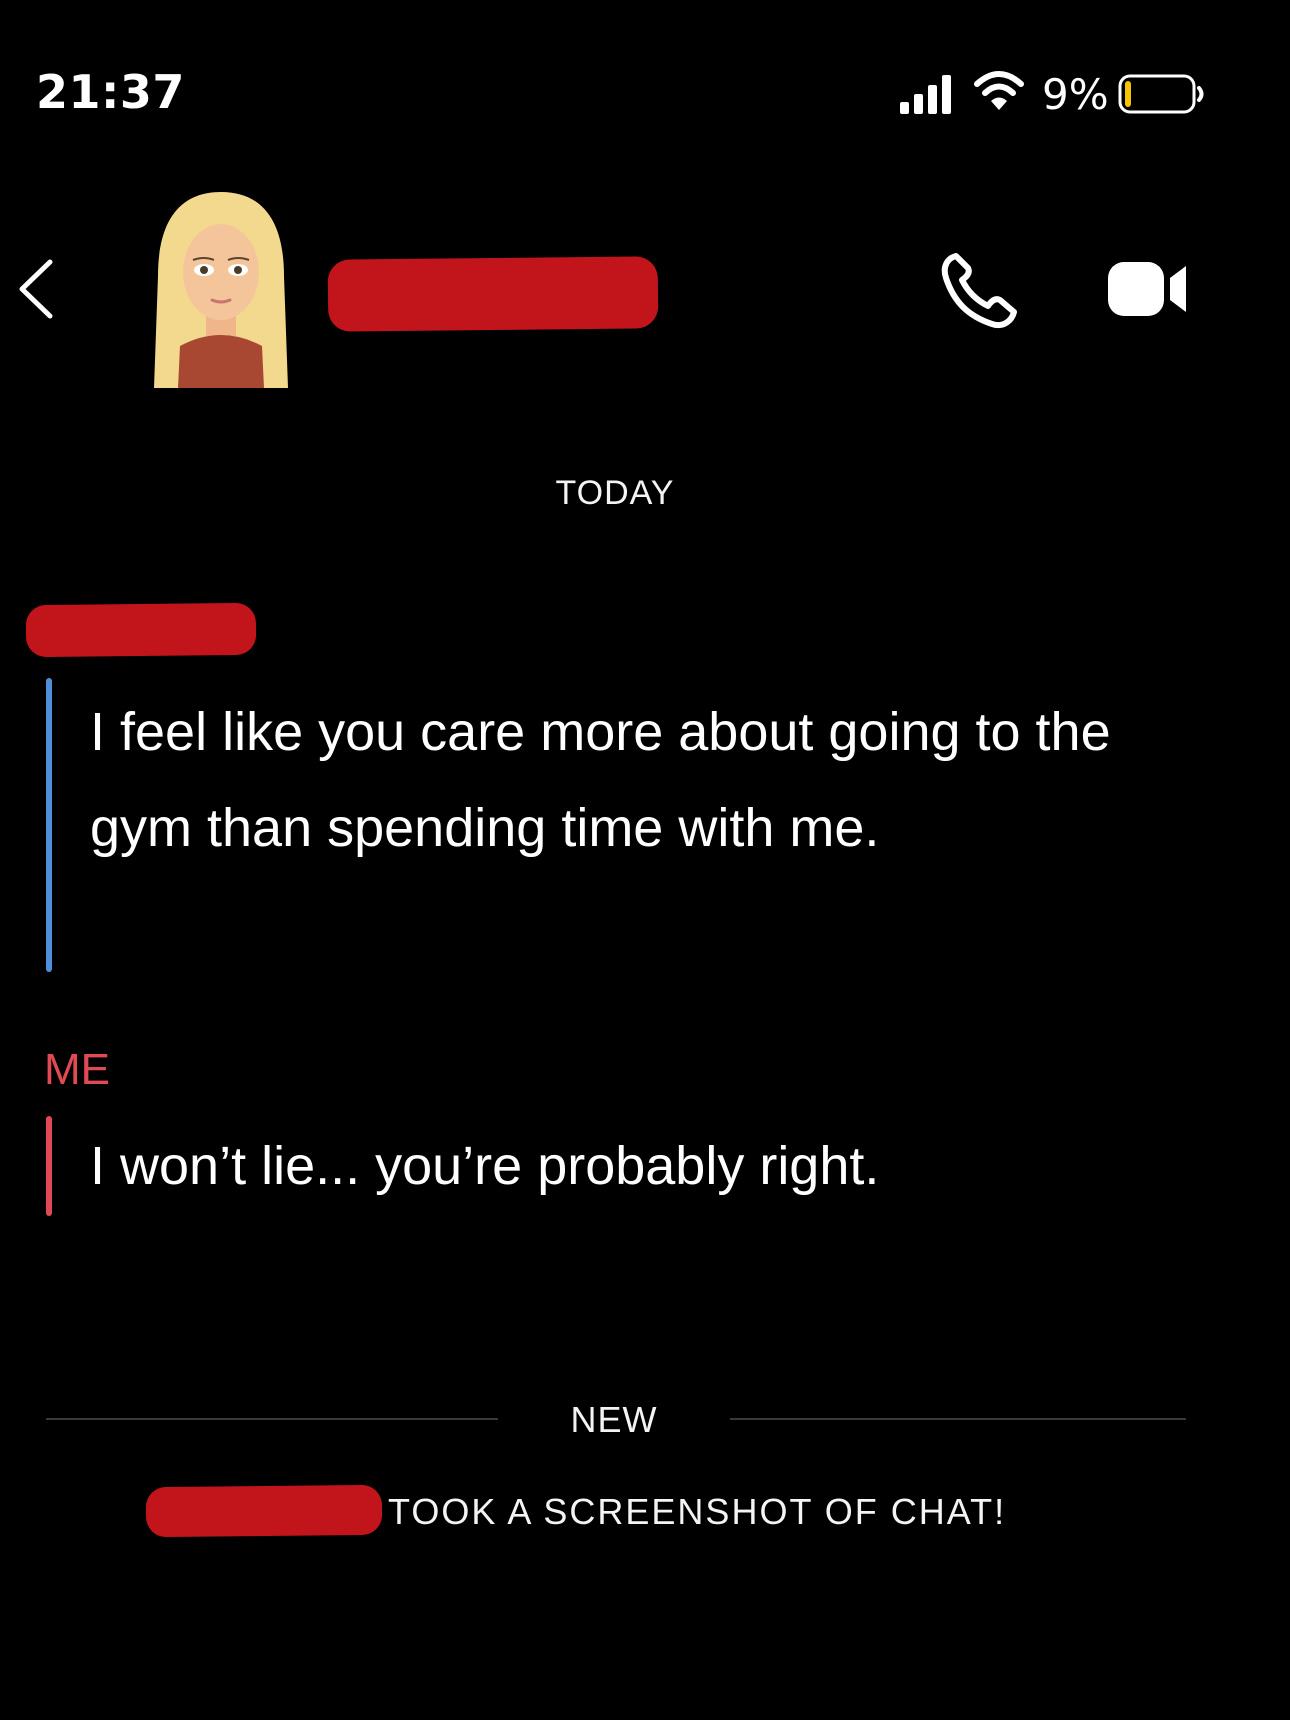 The width and height of the screenshot is (1290, 1720). Describe the element at coordinates (221, 287) in the screenshot. I see `avatar` at that location.